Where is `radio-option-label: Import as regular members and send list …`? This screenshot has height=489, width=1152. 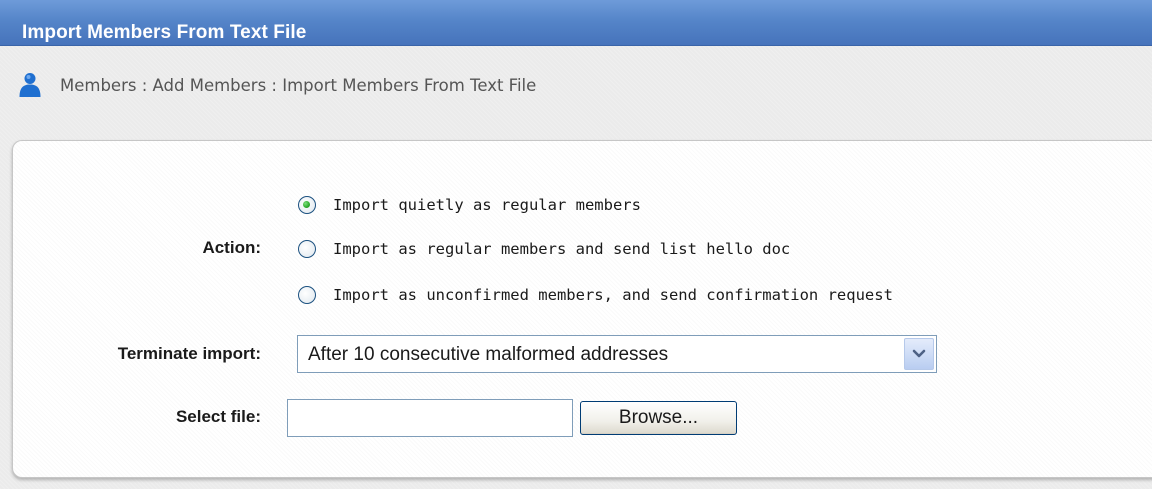
radio-option-label: Import as regular members and send list … is located at coordinates (562, 249).